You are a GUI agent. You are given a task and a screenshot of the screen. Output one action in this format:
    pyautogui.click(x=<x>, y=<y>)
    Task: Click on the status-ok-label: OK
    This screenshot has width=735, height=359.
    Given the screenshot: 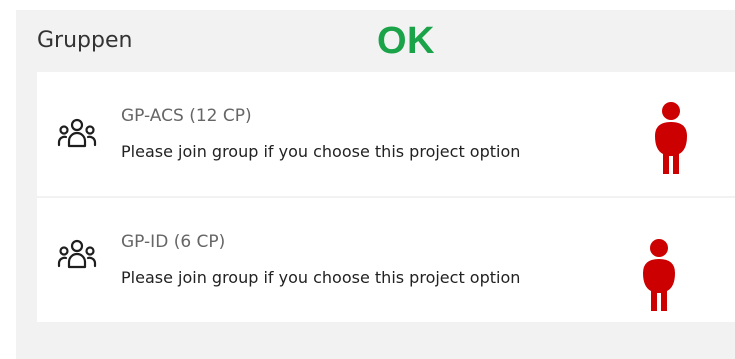 What is the action you would take?
    pyautogui.click(x=406, y=41)
    